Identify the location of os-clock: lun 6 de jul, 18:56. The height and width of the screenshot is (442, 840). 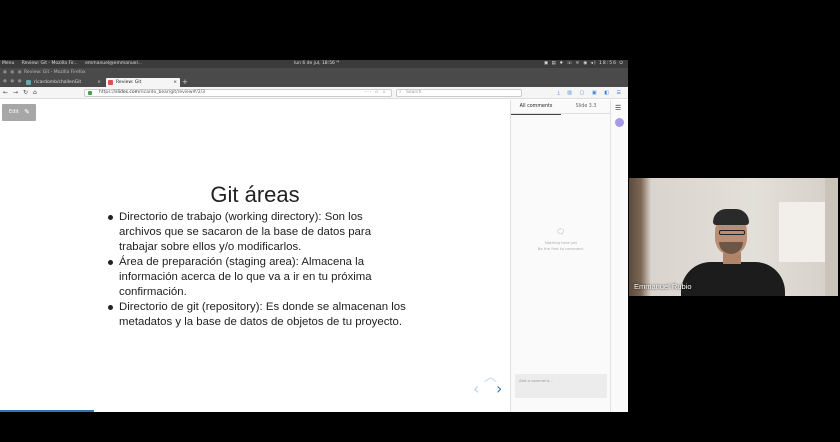
(314, 63).